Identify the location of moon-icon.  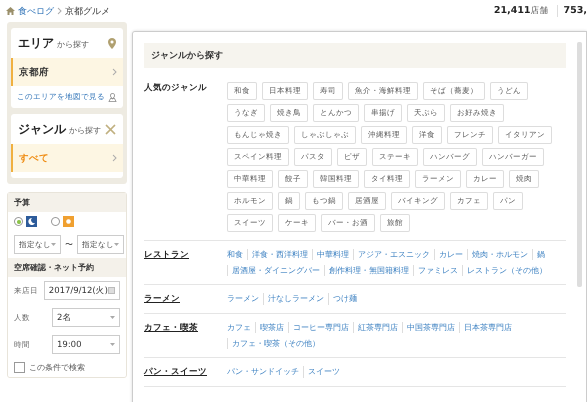
(31, 221).